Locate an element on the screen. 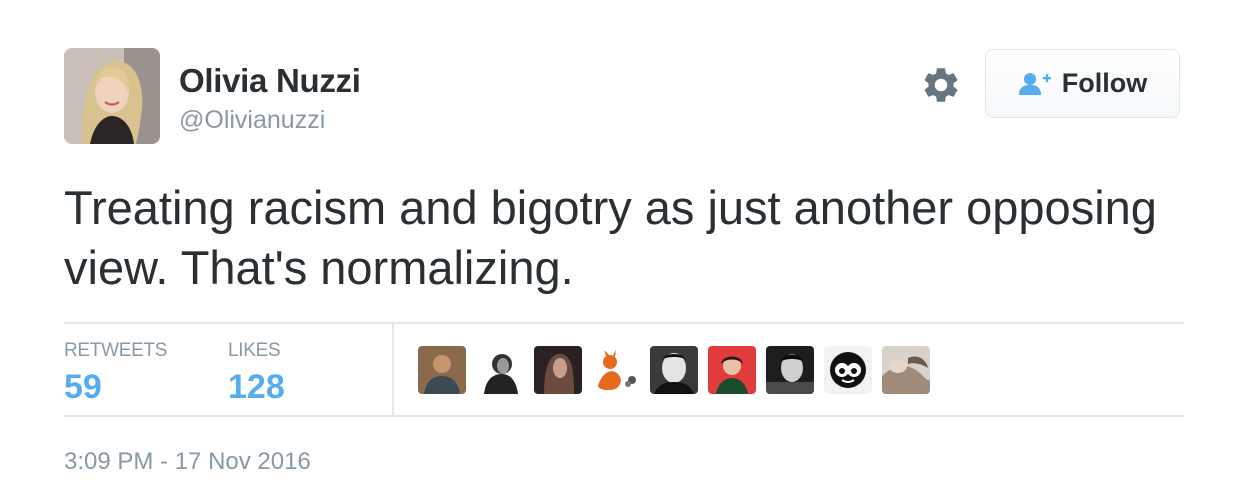 The height and width of the screenshot is (492, 1250). person-plus-icon is located at coordinates (1034, 83).